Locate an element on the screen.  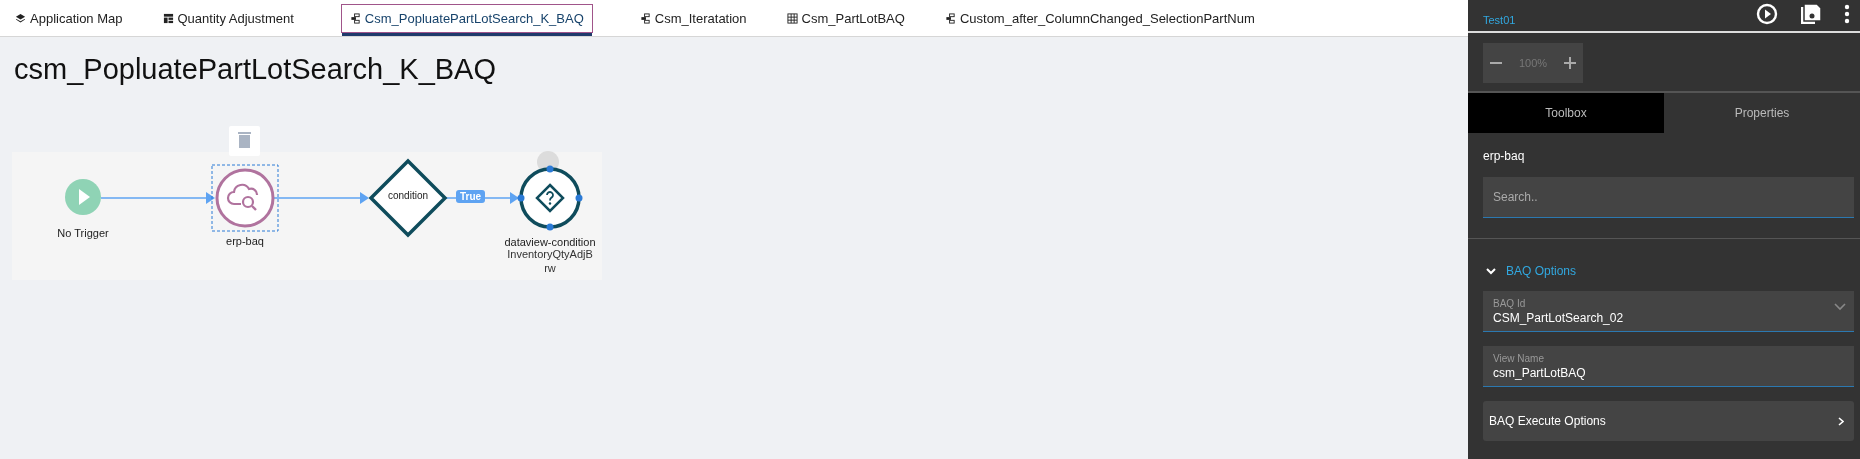
caret-icon is located at coordinates (1840, 307).